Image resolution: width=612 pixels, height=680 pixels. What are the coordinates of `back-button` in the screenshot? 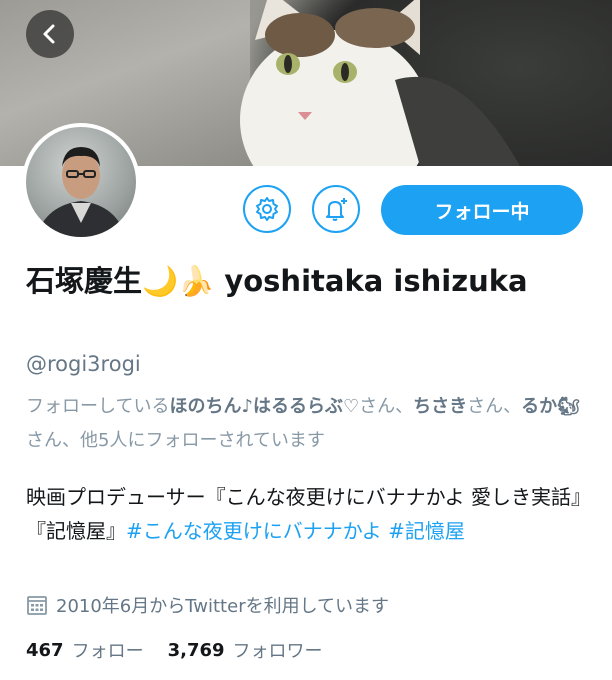 It's located at (50, 34).